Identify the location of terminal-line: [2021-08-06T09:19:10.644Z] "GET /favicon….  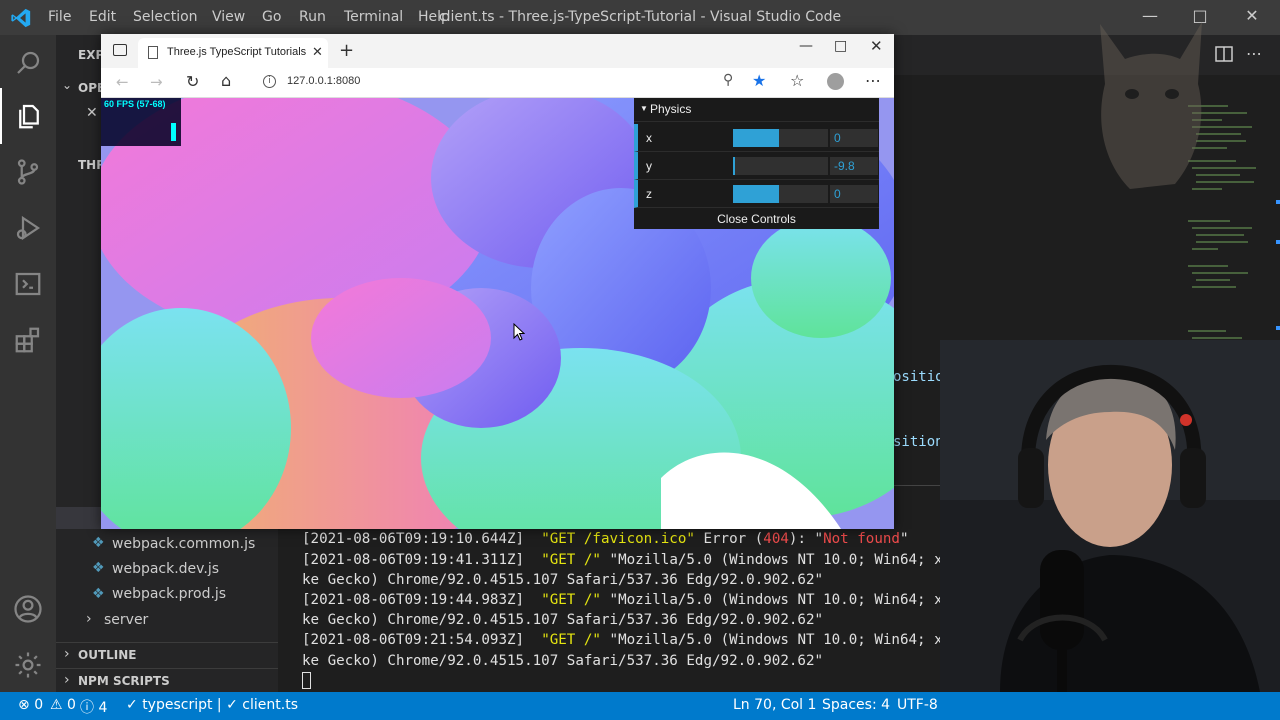
(605, 539).